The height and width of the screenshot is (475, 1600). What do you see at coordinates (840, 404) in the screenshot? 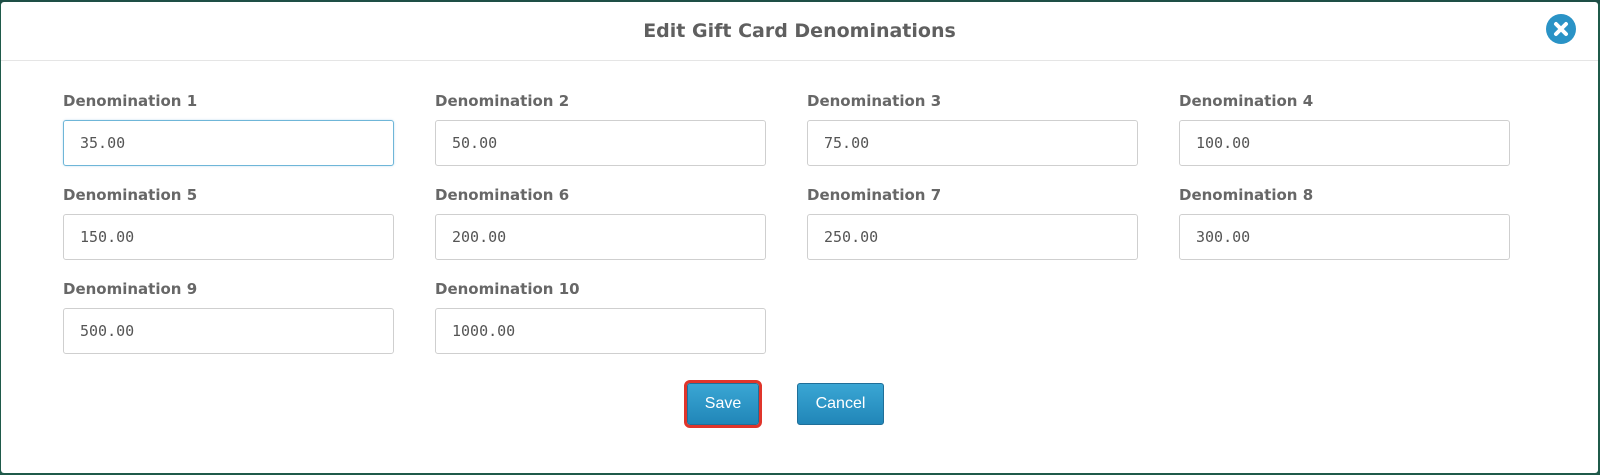
I see `cancel-button: Cancel` at bounding box center [840, 404].